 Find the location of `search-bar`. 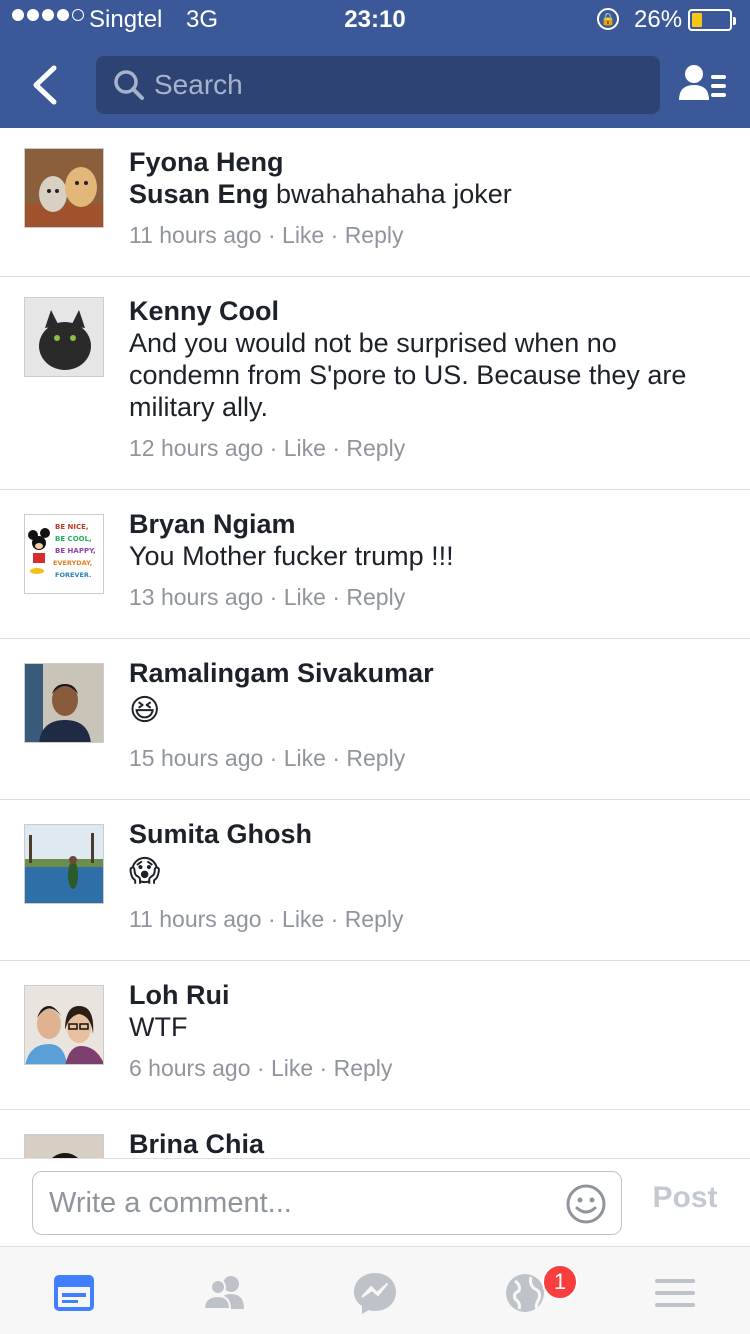

search-bar is located at coordinates (378, 85).